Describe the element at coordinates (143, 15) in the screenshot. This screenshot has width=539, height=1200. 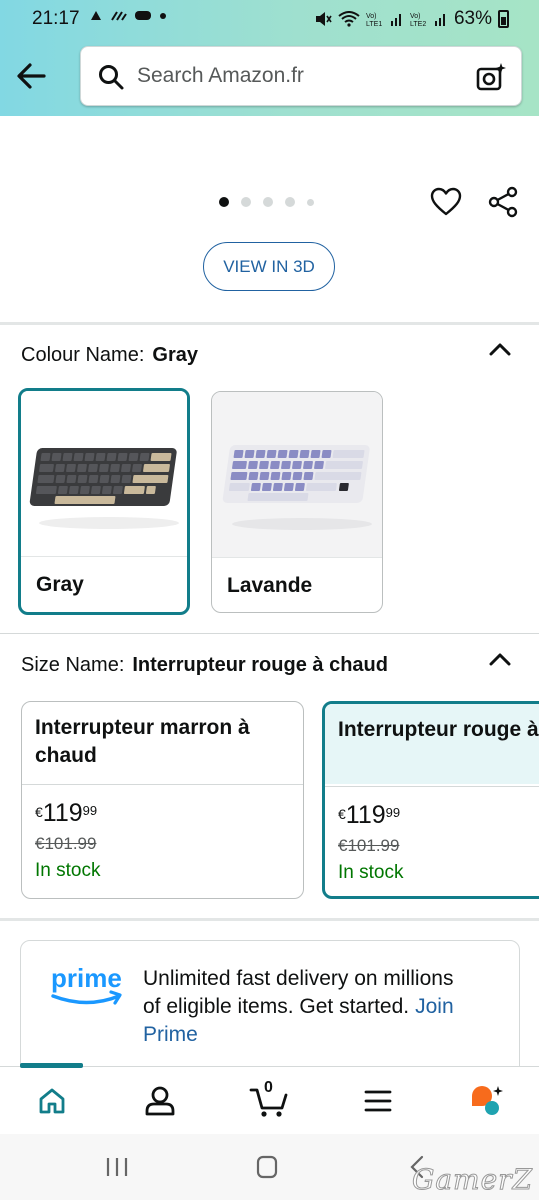
I see `game-icon` at that location.